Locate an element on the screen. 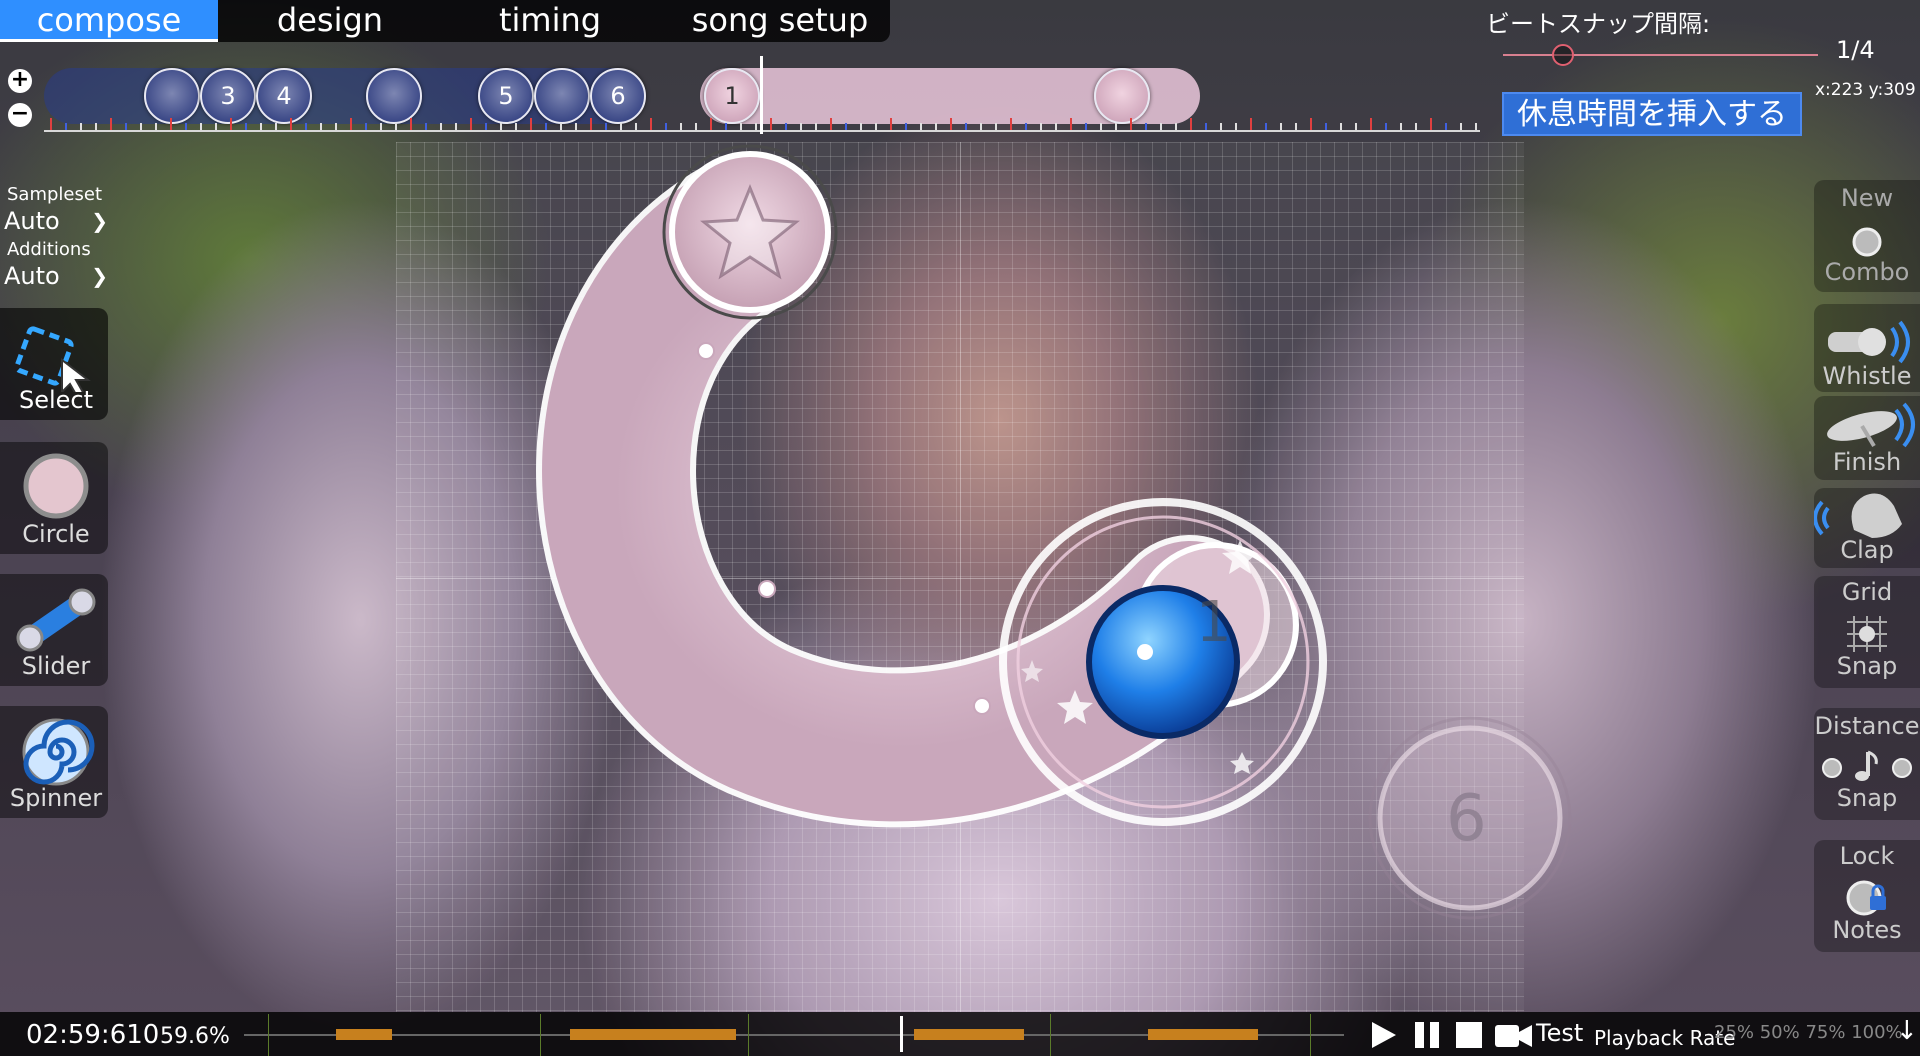 This screenshot has height=1056, width=1920. stop-icon is located at coordinates (1469, 1035).